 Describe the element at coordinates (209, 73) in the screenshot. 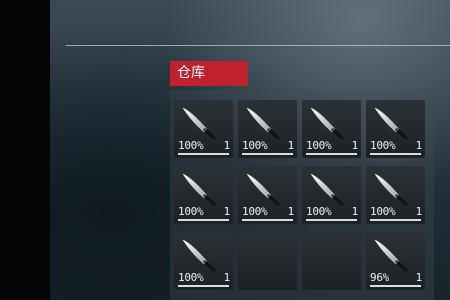

I see `inventory-title-tab: 仓库` at that location.